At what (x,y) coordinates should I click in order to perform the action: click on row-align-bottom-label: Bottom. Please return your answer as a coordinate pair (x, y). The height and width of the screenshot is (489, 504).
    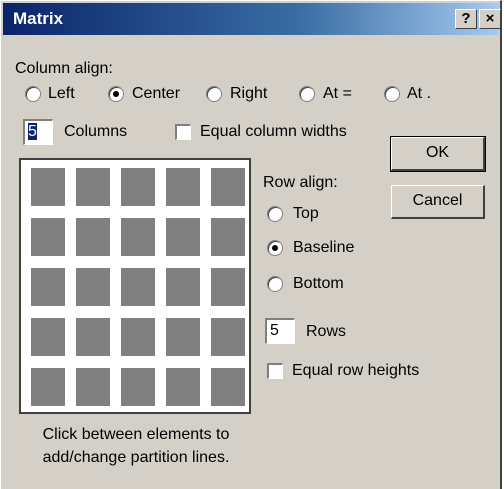
    Looking at the image, I should click on (318, 283).